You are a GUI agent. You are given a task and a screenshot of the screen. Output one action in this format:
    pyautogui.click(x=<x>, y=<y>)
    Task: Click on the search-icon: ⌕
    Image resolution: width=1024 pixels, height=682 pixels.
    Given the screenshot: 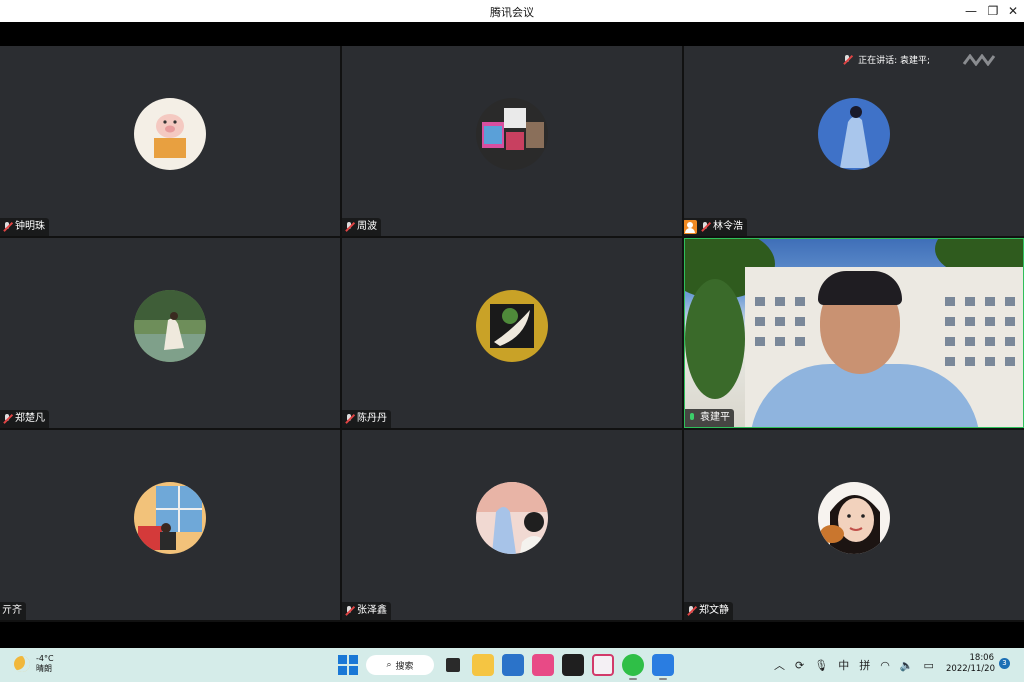 What is the action you would take?
    pyautogui.click(x=389, y=665)
    